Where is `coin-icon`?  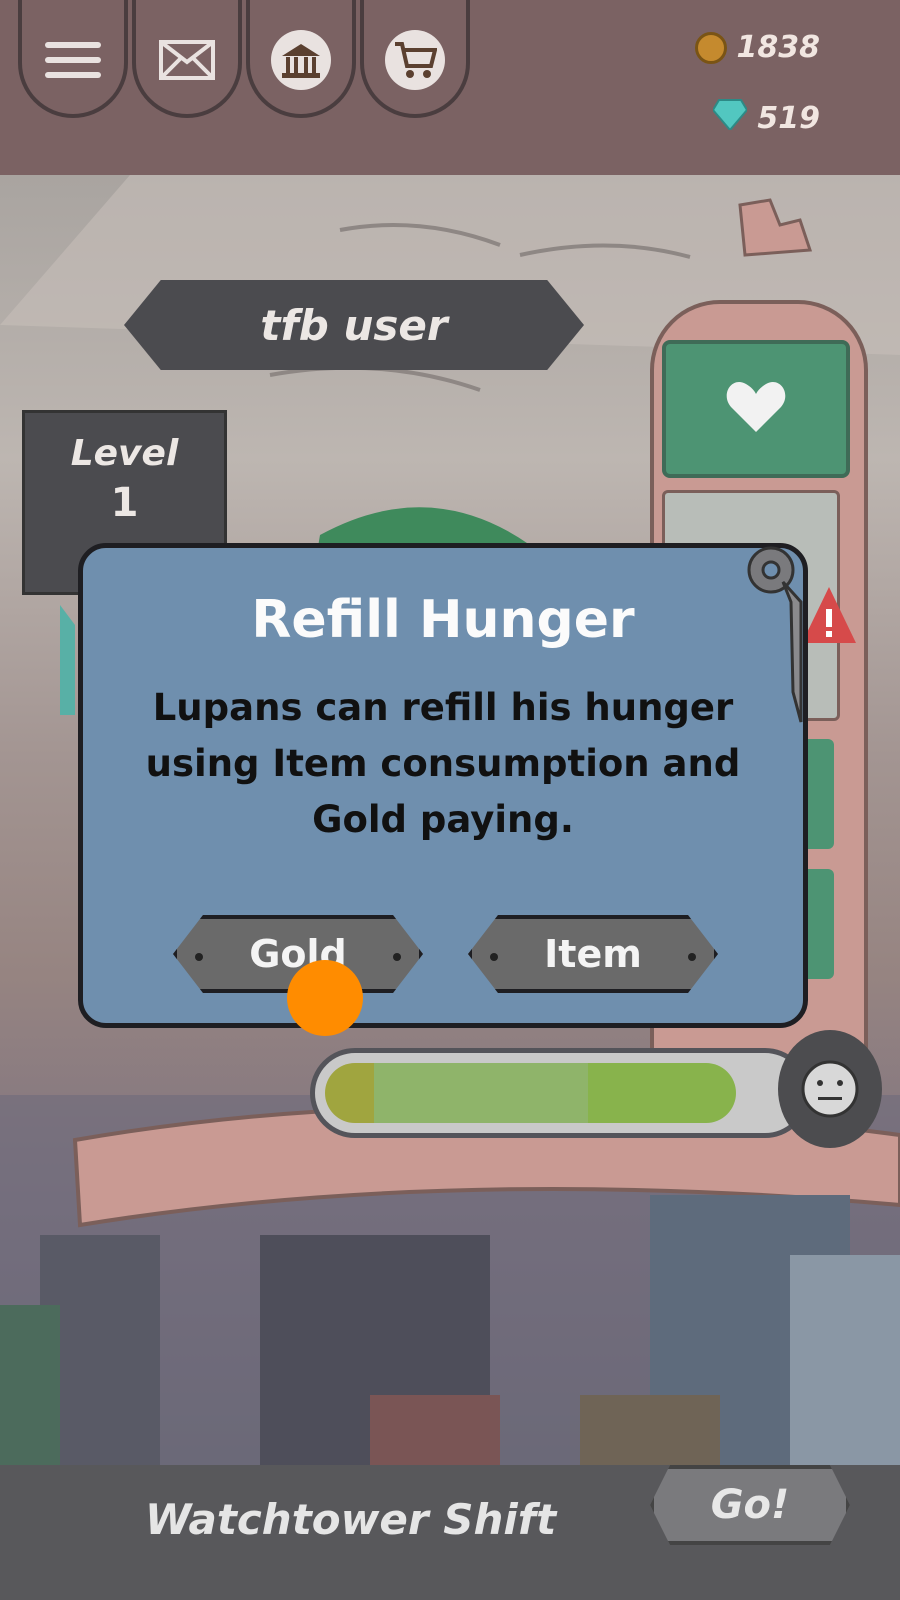 coin-icon is located at coordinates (710, 47).